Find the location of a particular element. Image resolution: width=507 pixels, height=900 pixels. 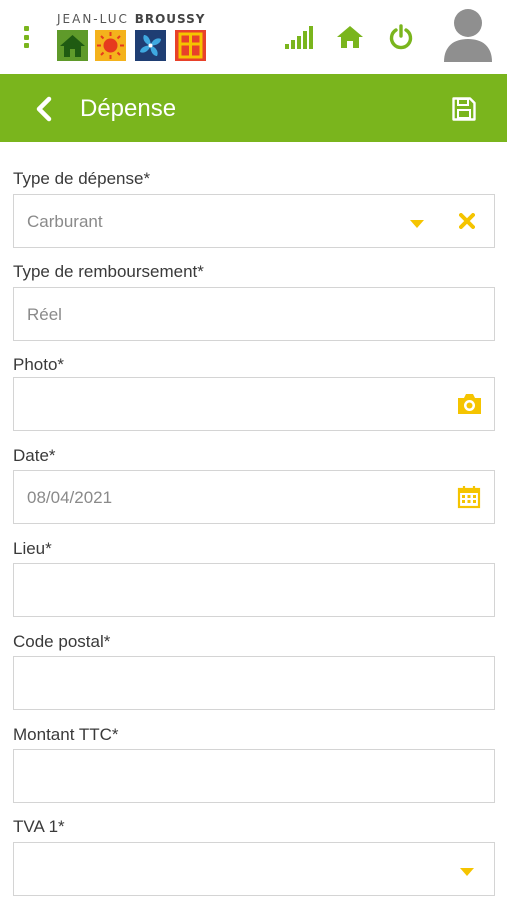

field-label-montant-ttc: Montant TTC* is located at coordinates (66, 734).